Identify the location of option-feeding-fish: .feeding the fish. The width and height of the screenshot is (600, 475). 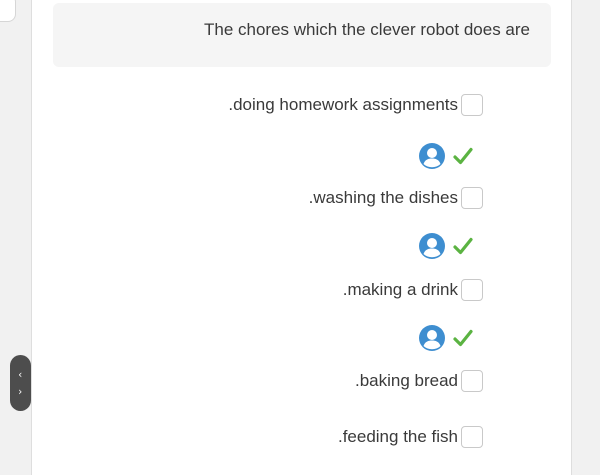
(410, 437).